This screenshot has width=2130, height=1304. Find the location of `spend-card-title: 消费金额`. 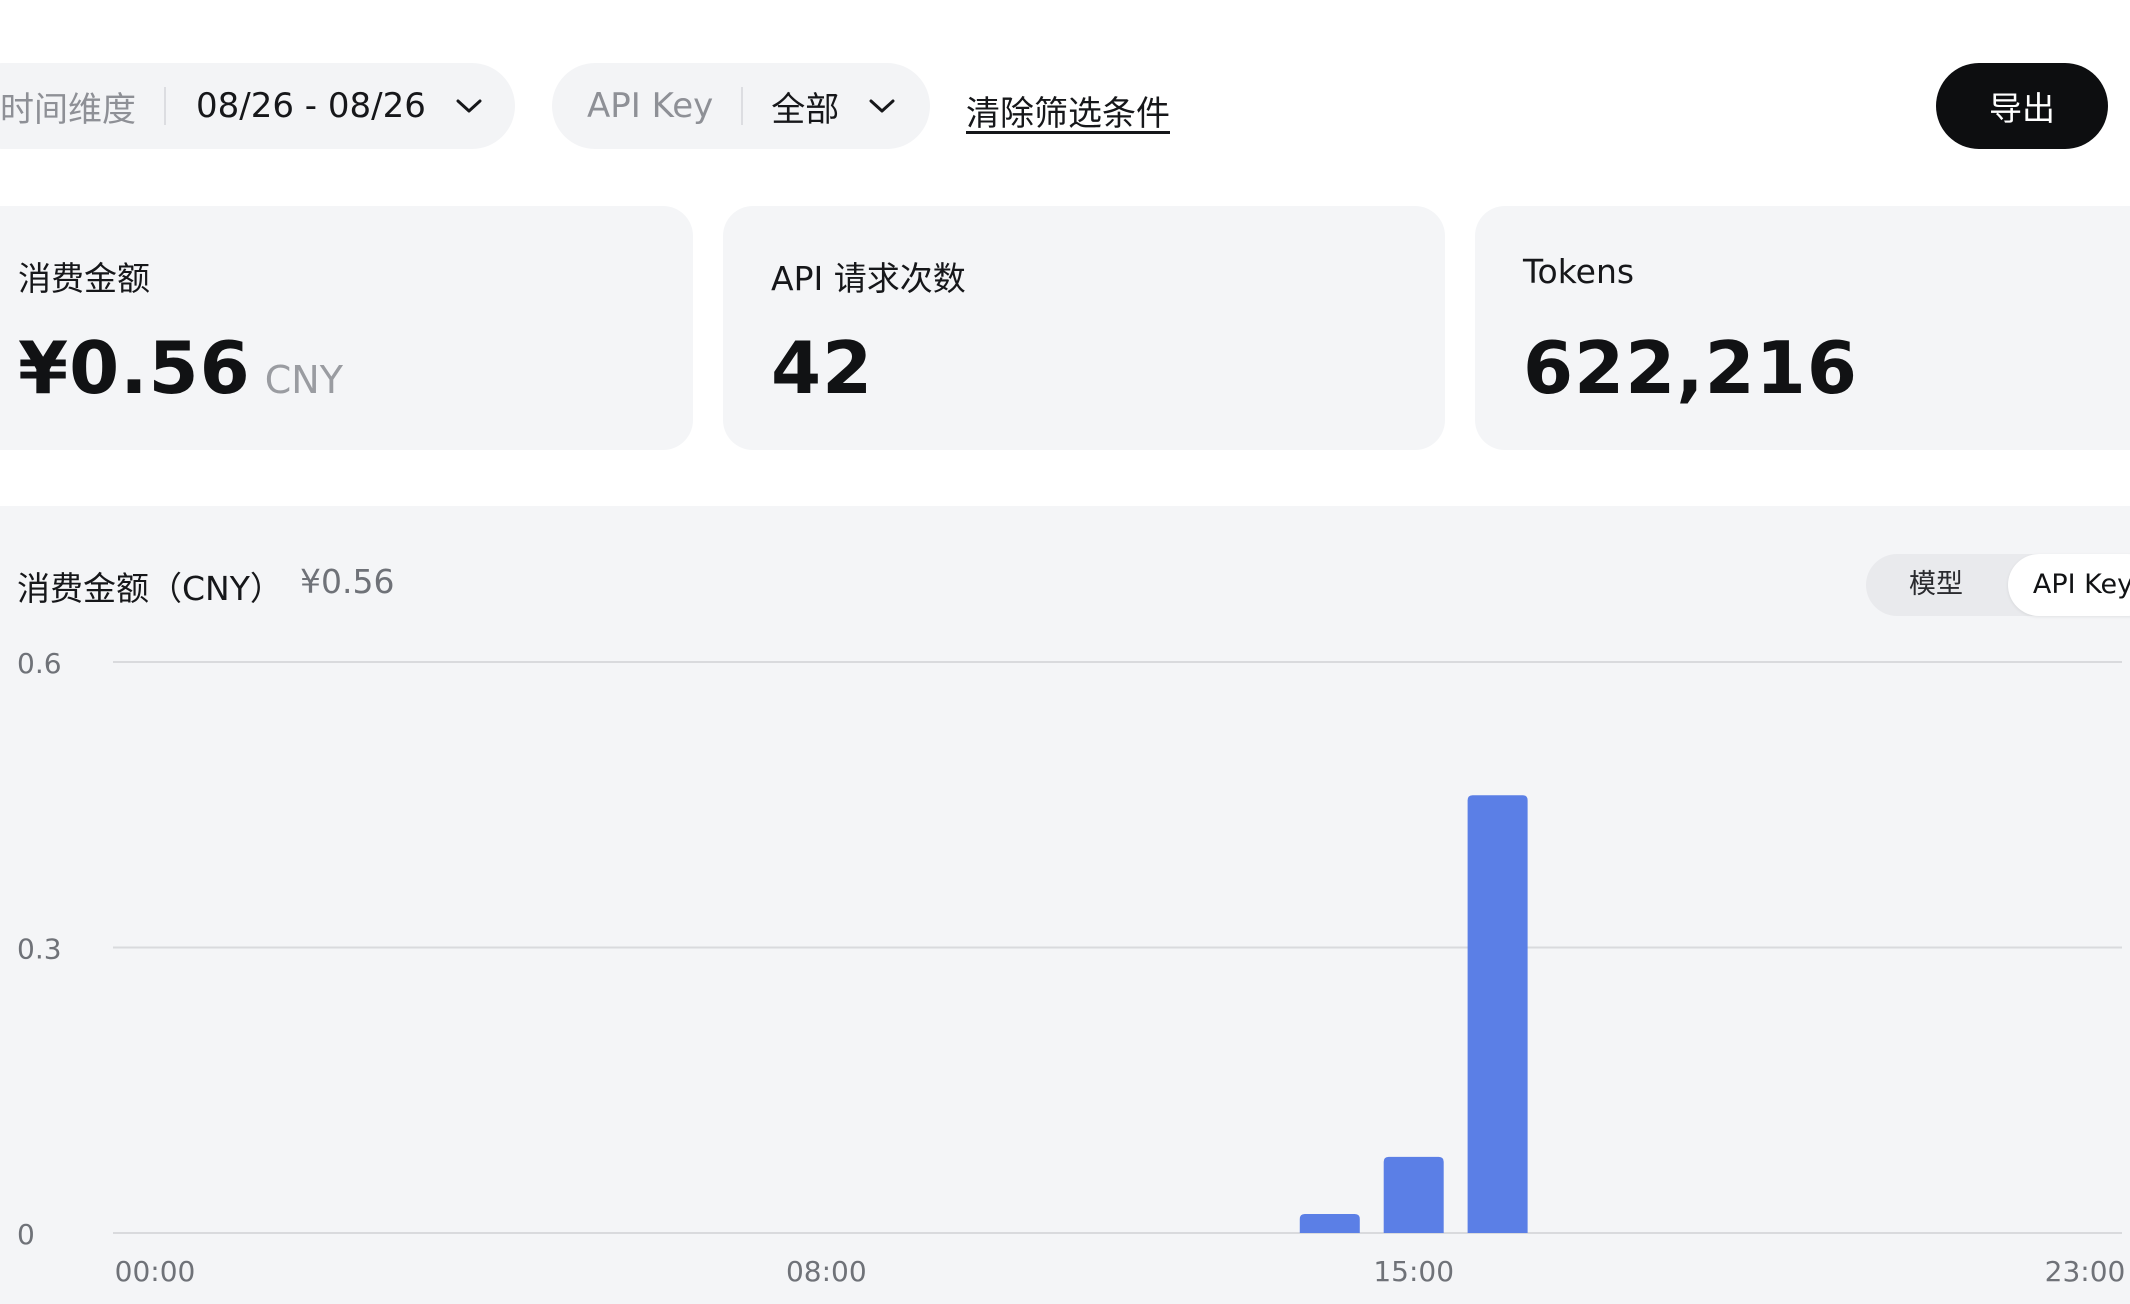

spend-card-title: 消费金额 is located at coordinates (84, 278).